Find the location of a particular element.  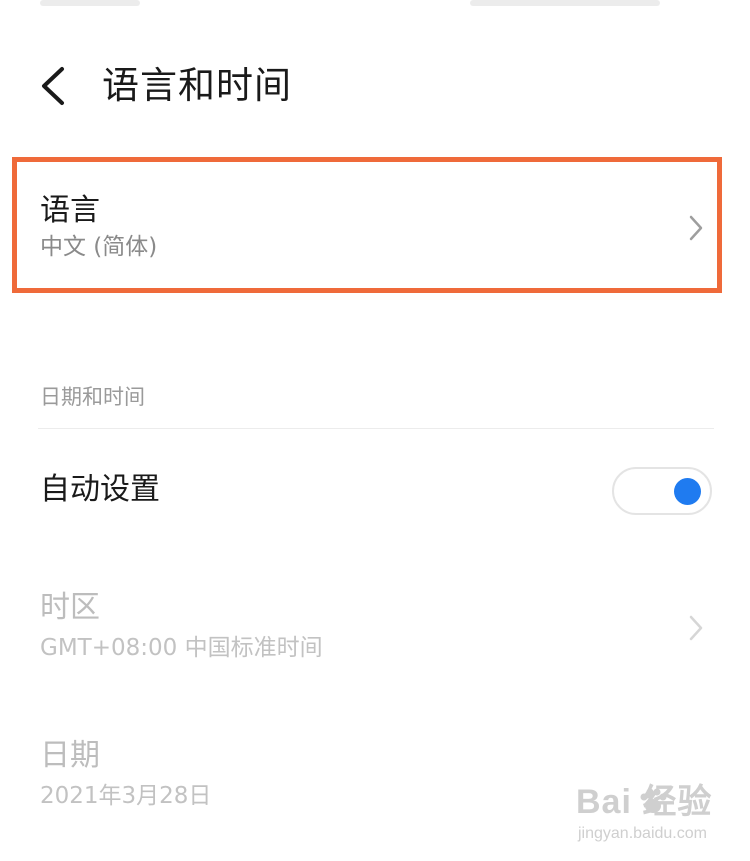

timezone-title: 时区 is located at coordinates (70, 607).